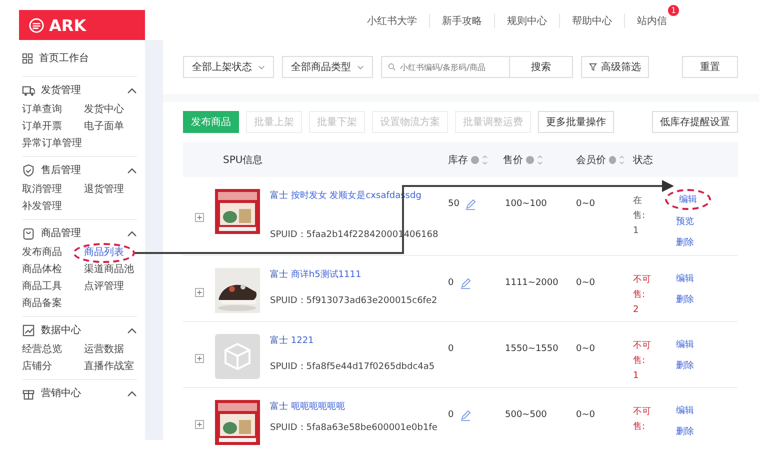 The image size is (759, 452). What do you see at coordinates (109, 367) in the screenshot?
I see `sidebar-item: 直播作战室` at bounding box center [109, 367].